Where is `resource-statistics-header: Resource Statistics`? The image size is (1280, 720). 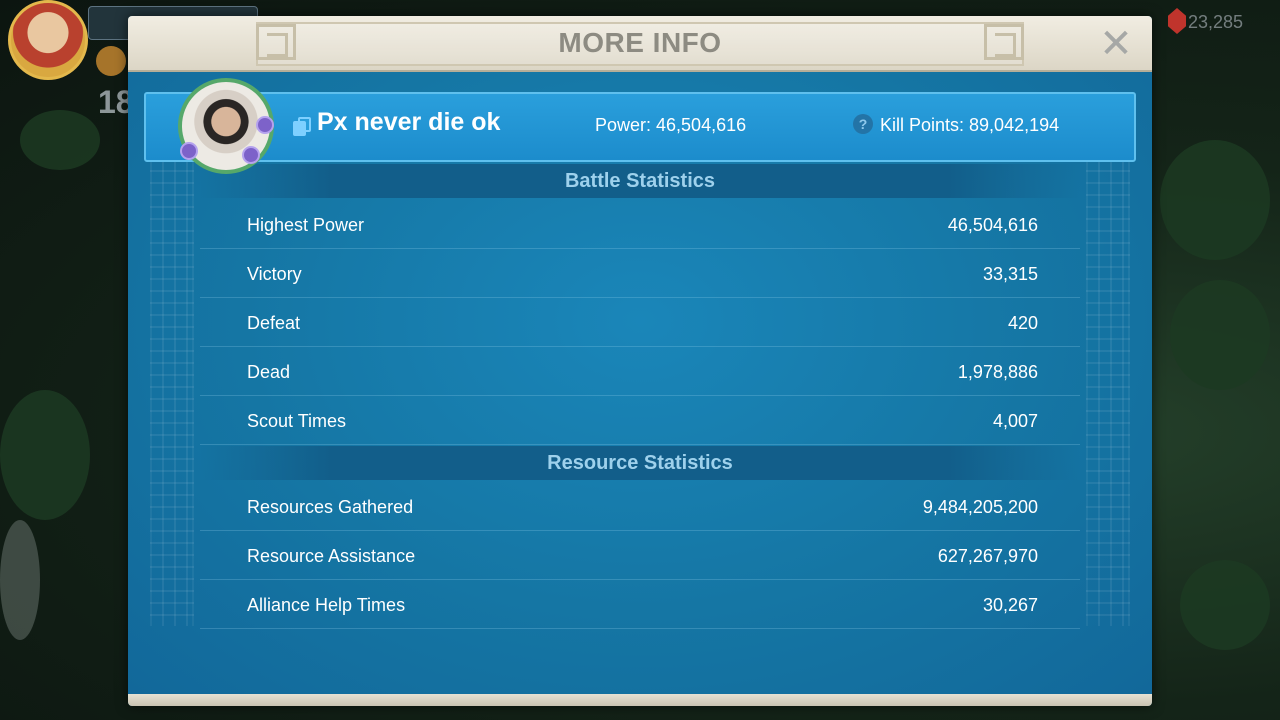 resource-statistics-header: Resource Statistics is located at coordinates (640, 463).